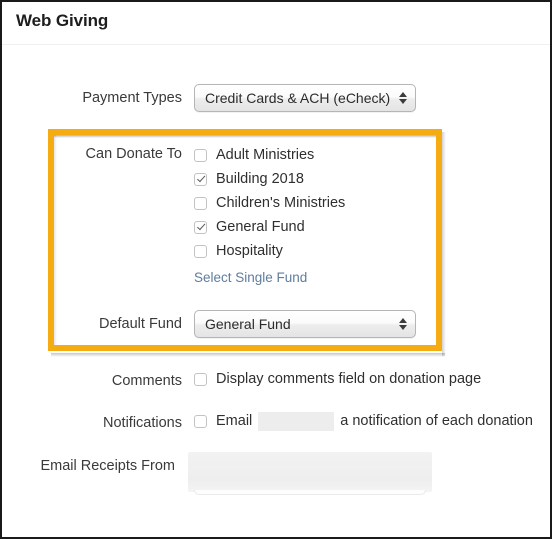  Describe the element at coordinates (260, 227) in the screenshot. I see `checkbox-label-general-fund: General Fund` at that location.